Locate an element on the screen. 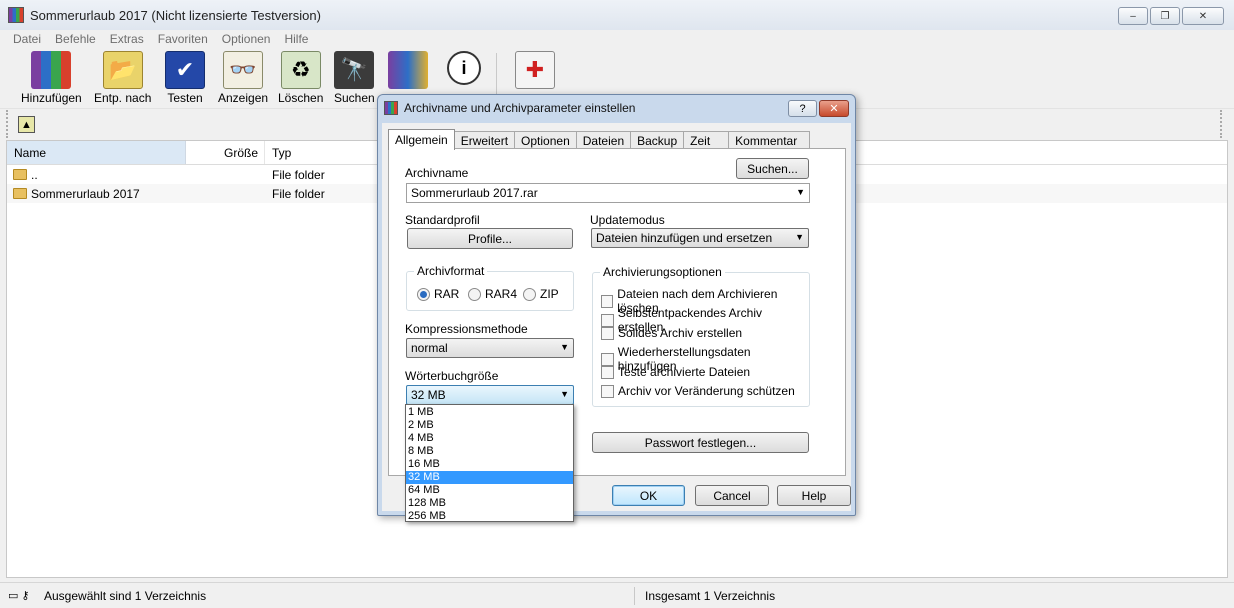  folder-icon is located at coordinates (20, 174).